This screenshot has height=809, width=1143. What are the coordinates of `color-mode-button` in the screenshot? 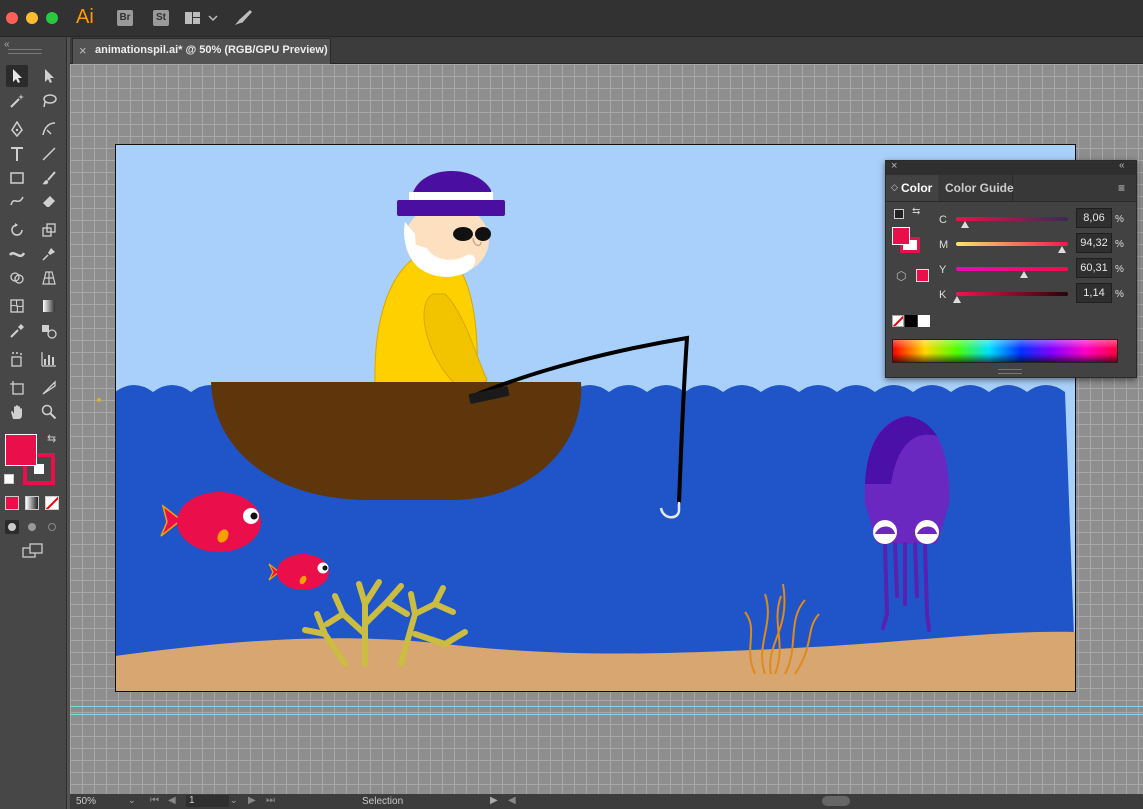 It's located at (12, 503).